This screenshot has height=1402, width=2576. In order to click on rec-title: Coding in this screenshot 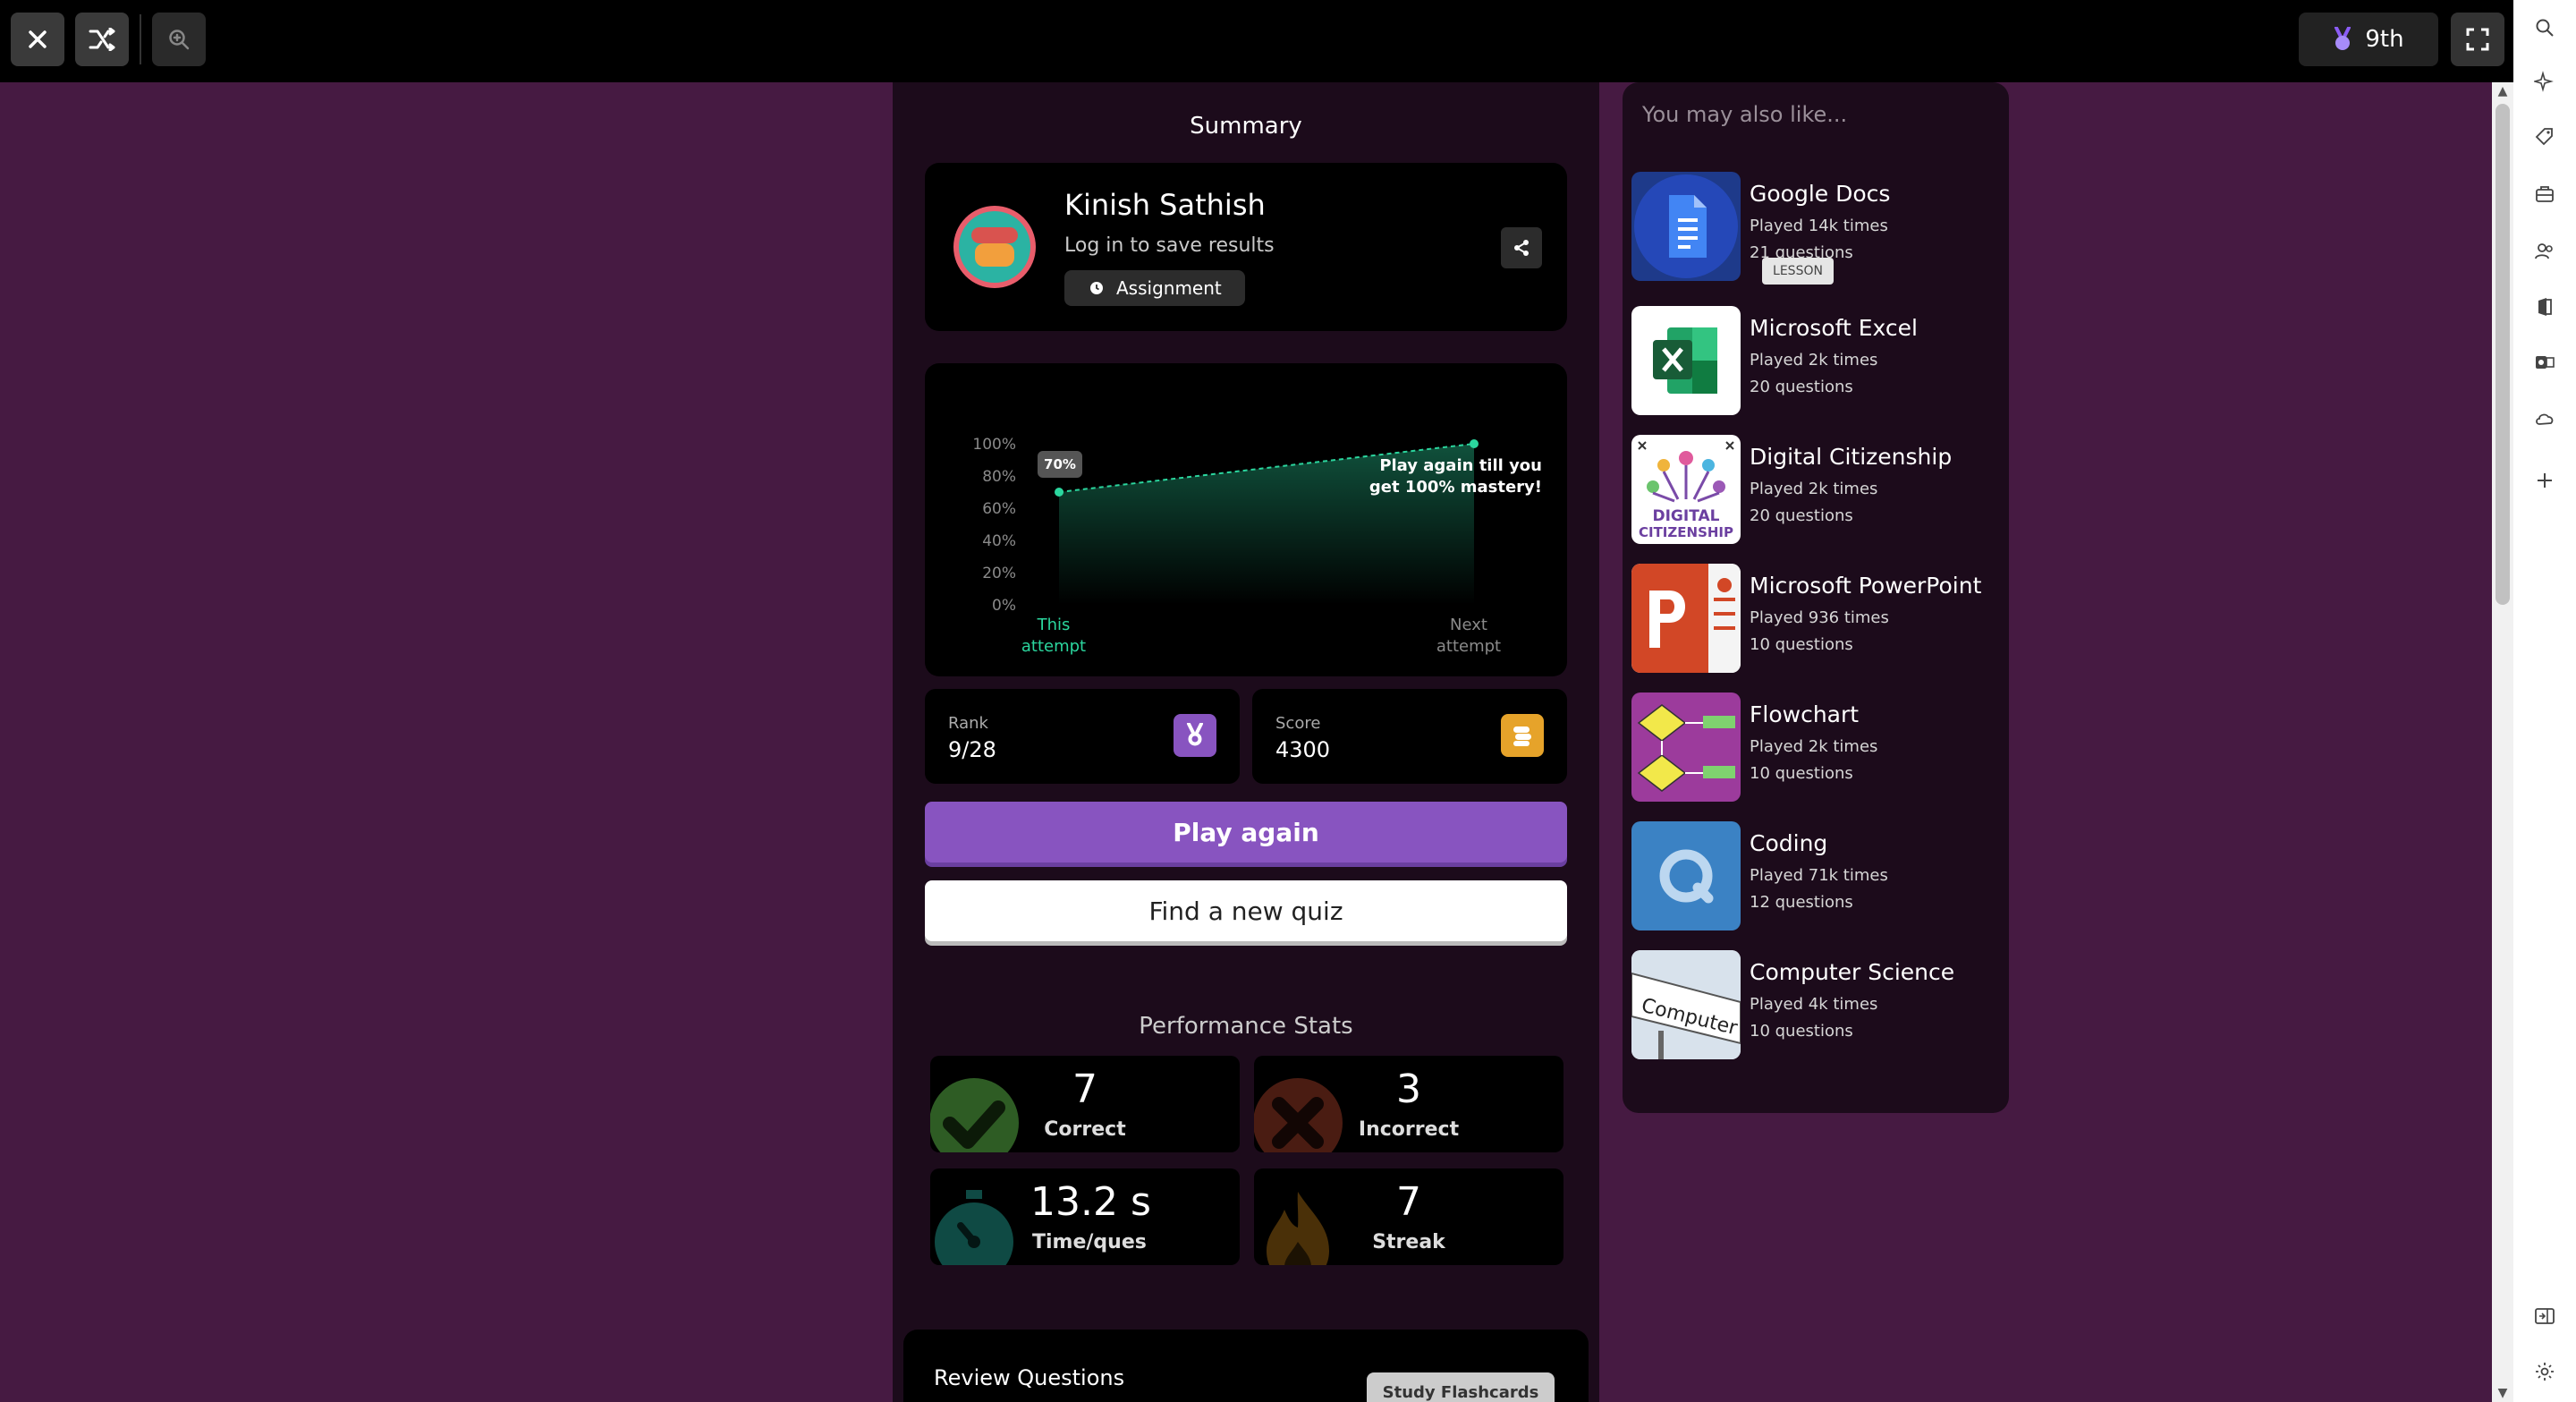, I will do `click(1789, 843)`.